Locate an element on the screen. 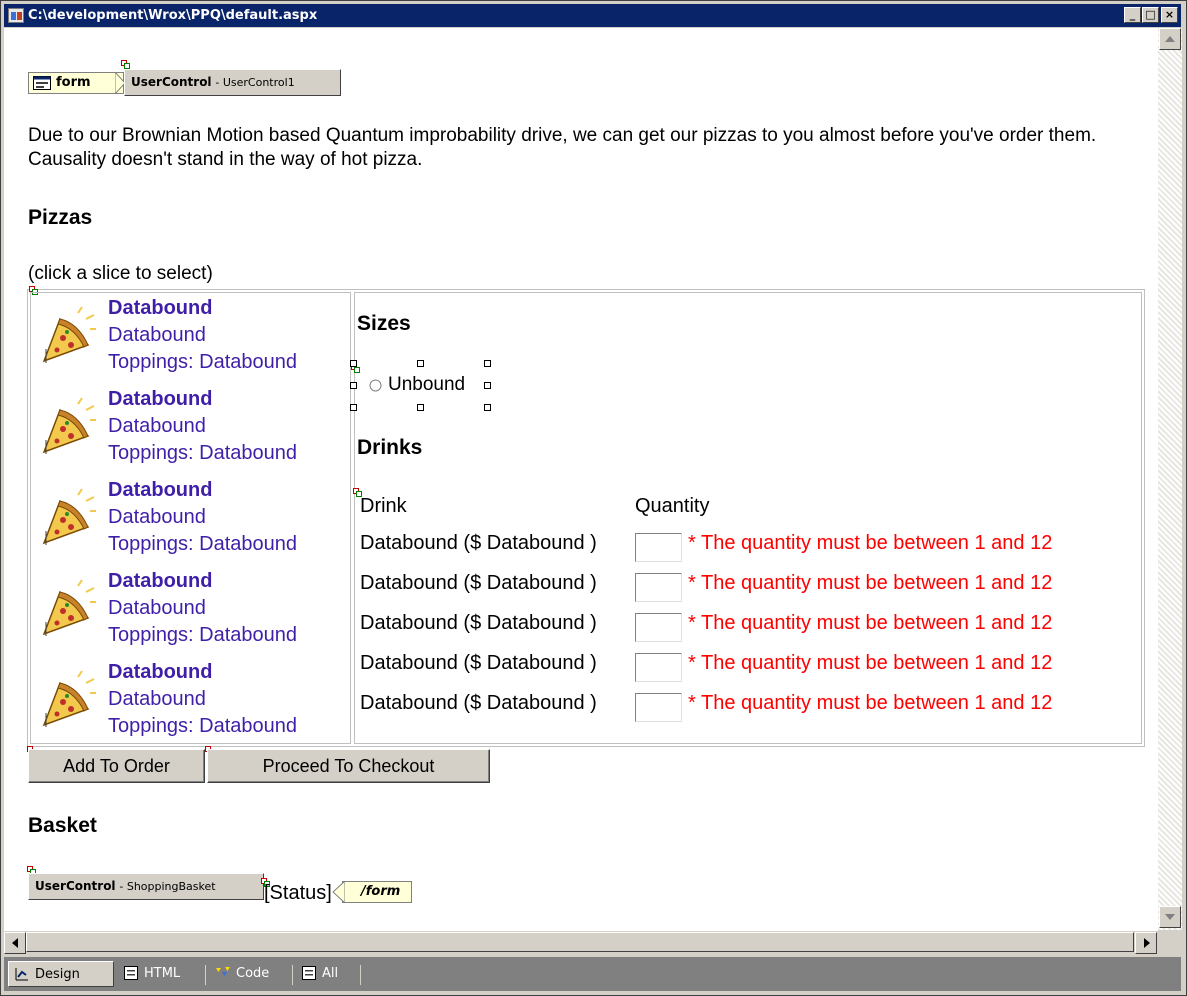 This screenshot has width=1187, height=996. form-close-tag: /form is located at coordinates (372, 892).